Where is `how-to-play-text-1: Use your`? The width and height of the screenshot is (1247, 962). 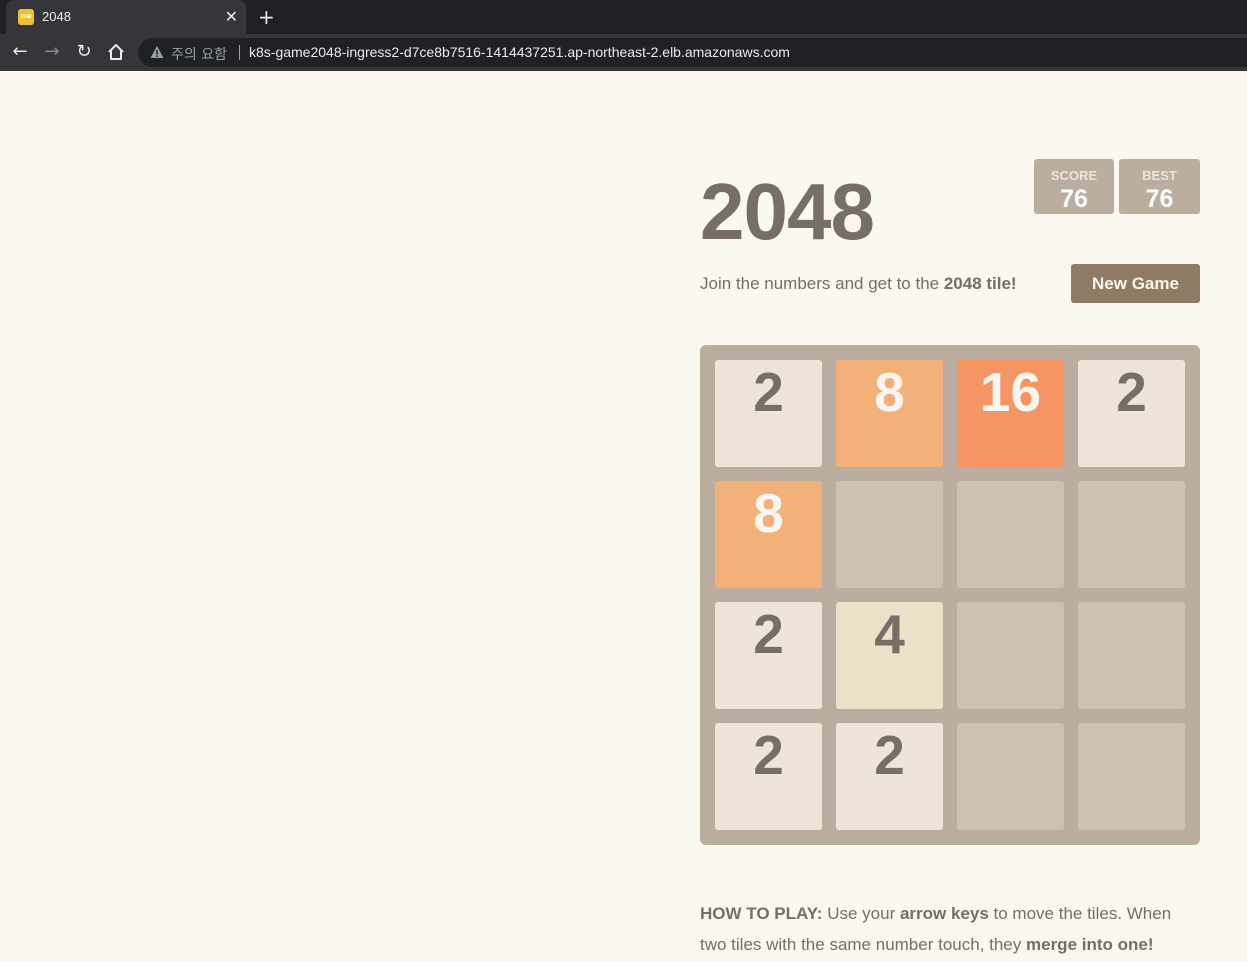
how-to-play-text-1: Use your is located at coordinates (861, 913).